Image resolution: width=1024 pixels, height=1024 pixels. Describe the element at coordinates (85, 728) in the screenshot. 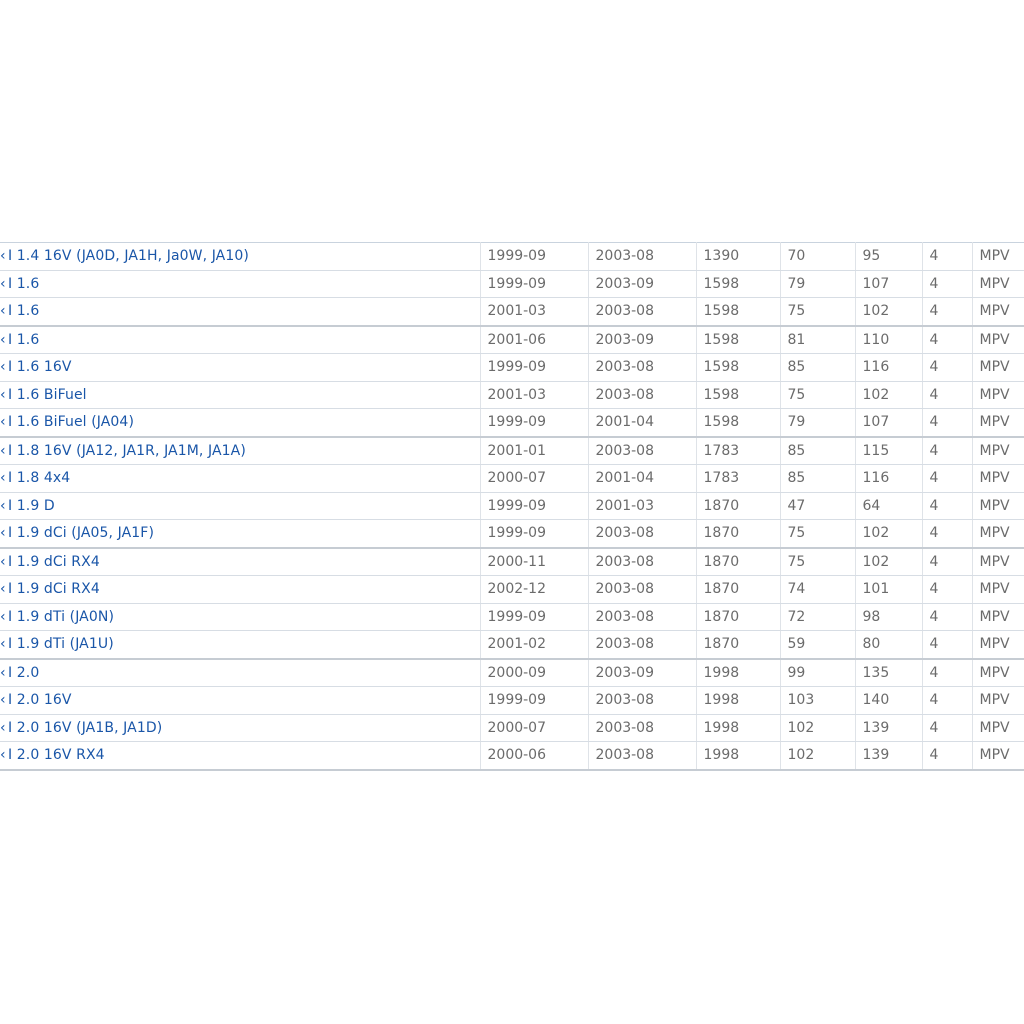

I see `model-name-link: I 2.0 16V (JA1B, JA1D)` at that location.